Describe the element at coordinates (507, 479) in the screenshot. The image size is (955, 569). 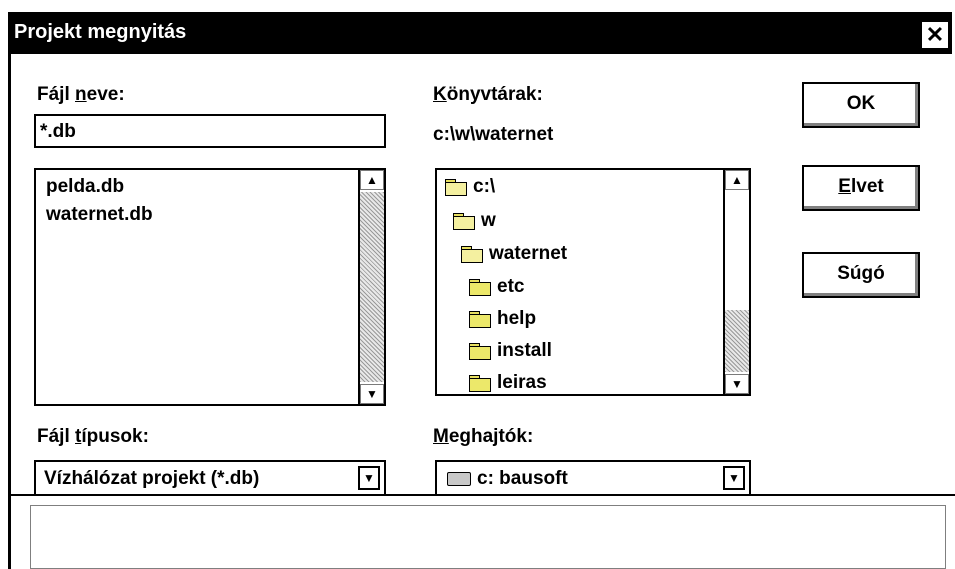
I see `drives-selected: c: bausoft` at that location.